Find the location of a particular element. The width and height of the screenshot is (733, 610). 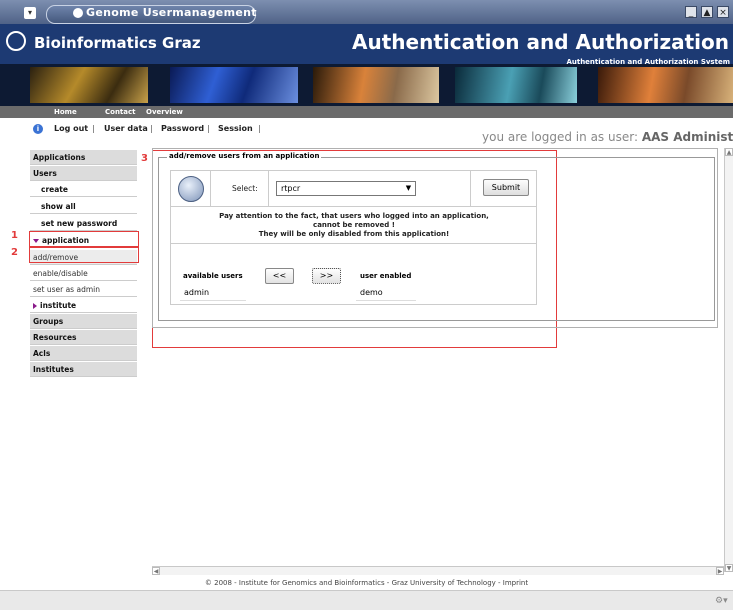

brand-name: Bioinformatics Graz is located at coordinates (117, 43).